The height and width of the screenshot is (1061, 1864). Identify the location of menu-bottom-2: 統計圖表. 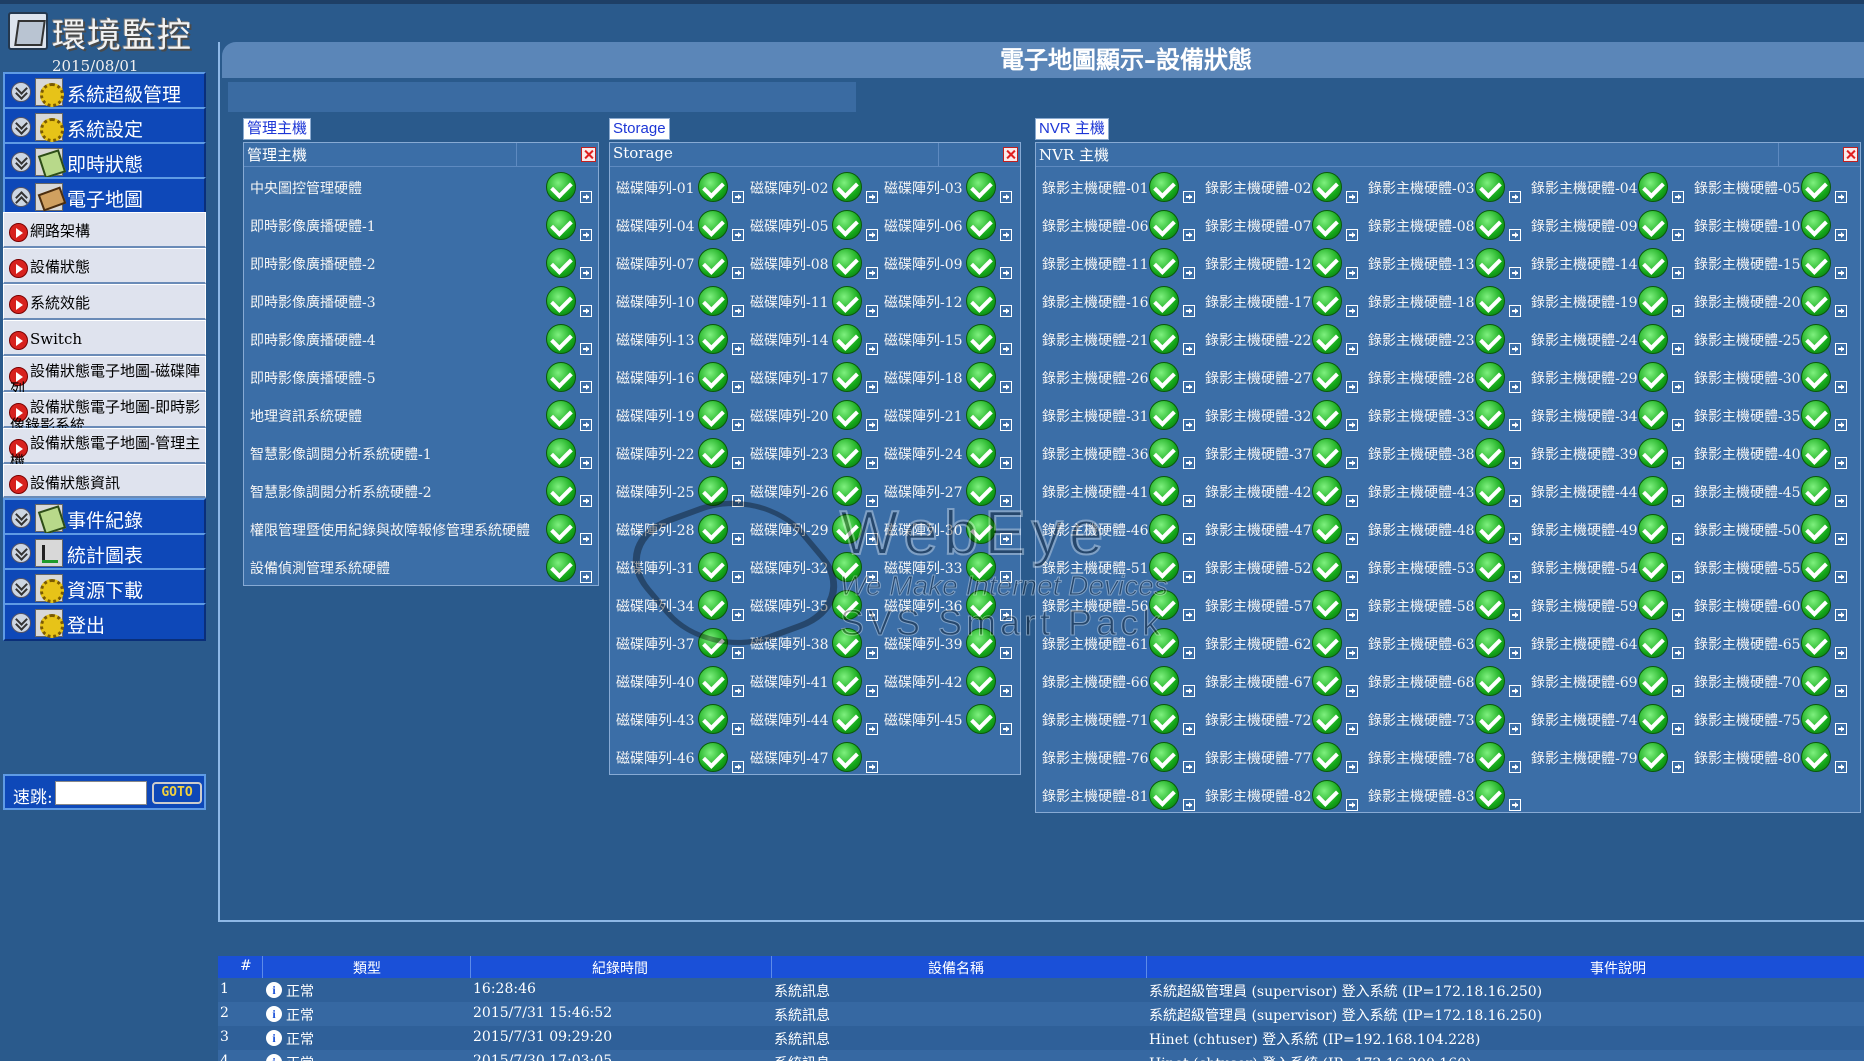
(104, 552).